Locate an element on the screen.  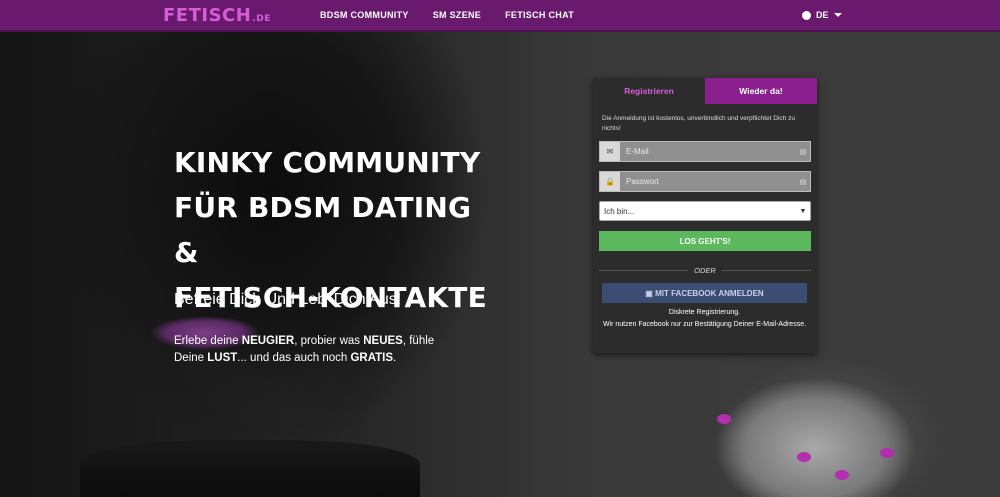
facebook-login-button: ▣ MIT FACEBOOK ANMELDEN is located at coordinates (704, 293).